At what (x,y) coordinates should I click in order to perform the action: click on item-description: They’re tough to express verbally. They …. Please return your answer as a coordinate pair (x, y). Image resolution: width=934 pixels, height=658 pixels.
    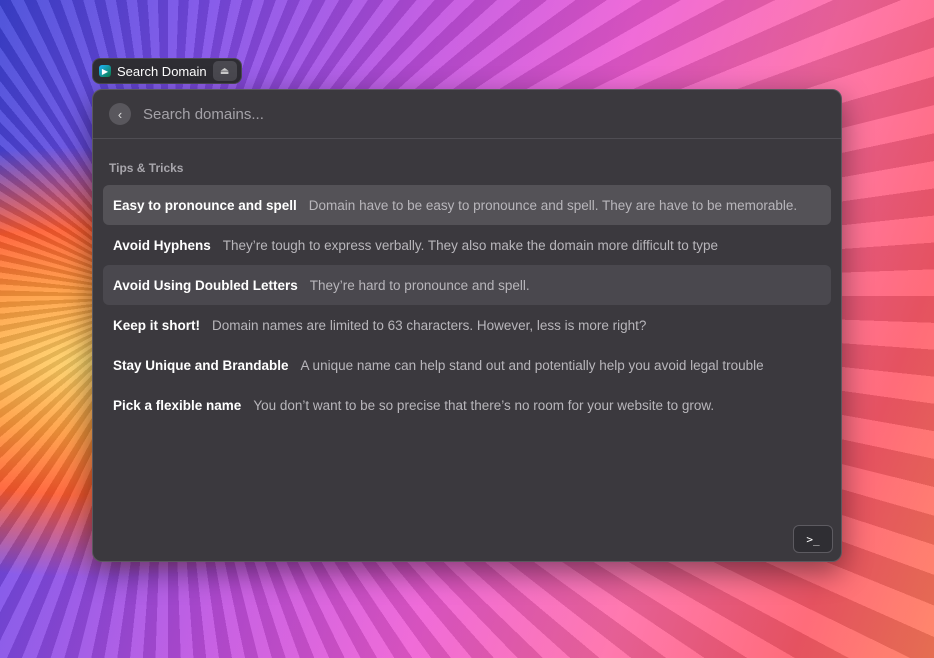
    Looking at the image, I should click on (470, 245).